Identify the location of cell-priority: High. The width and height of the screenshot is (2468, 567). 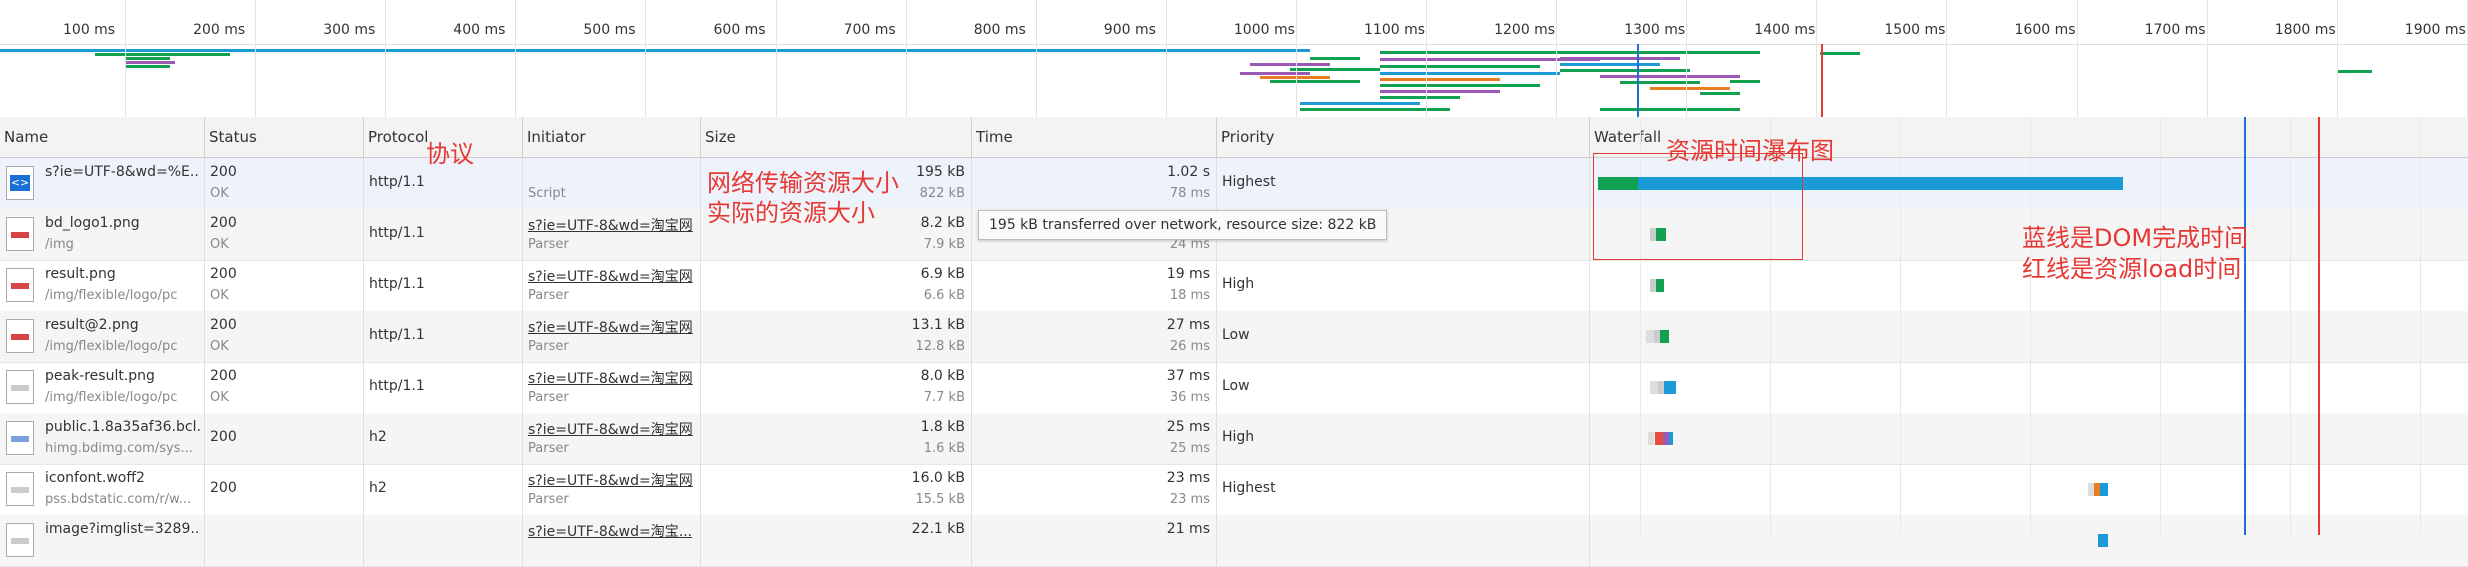
(1402, 438).